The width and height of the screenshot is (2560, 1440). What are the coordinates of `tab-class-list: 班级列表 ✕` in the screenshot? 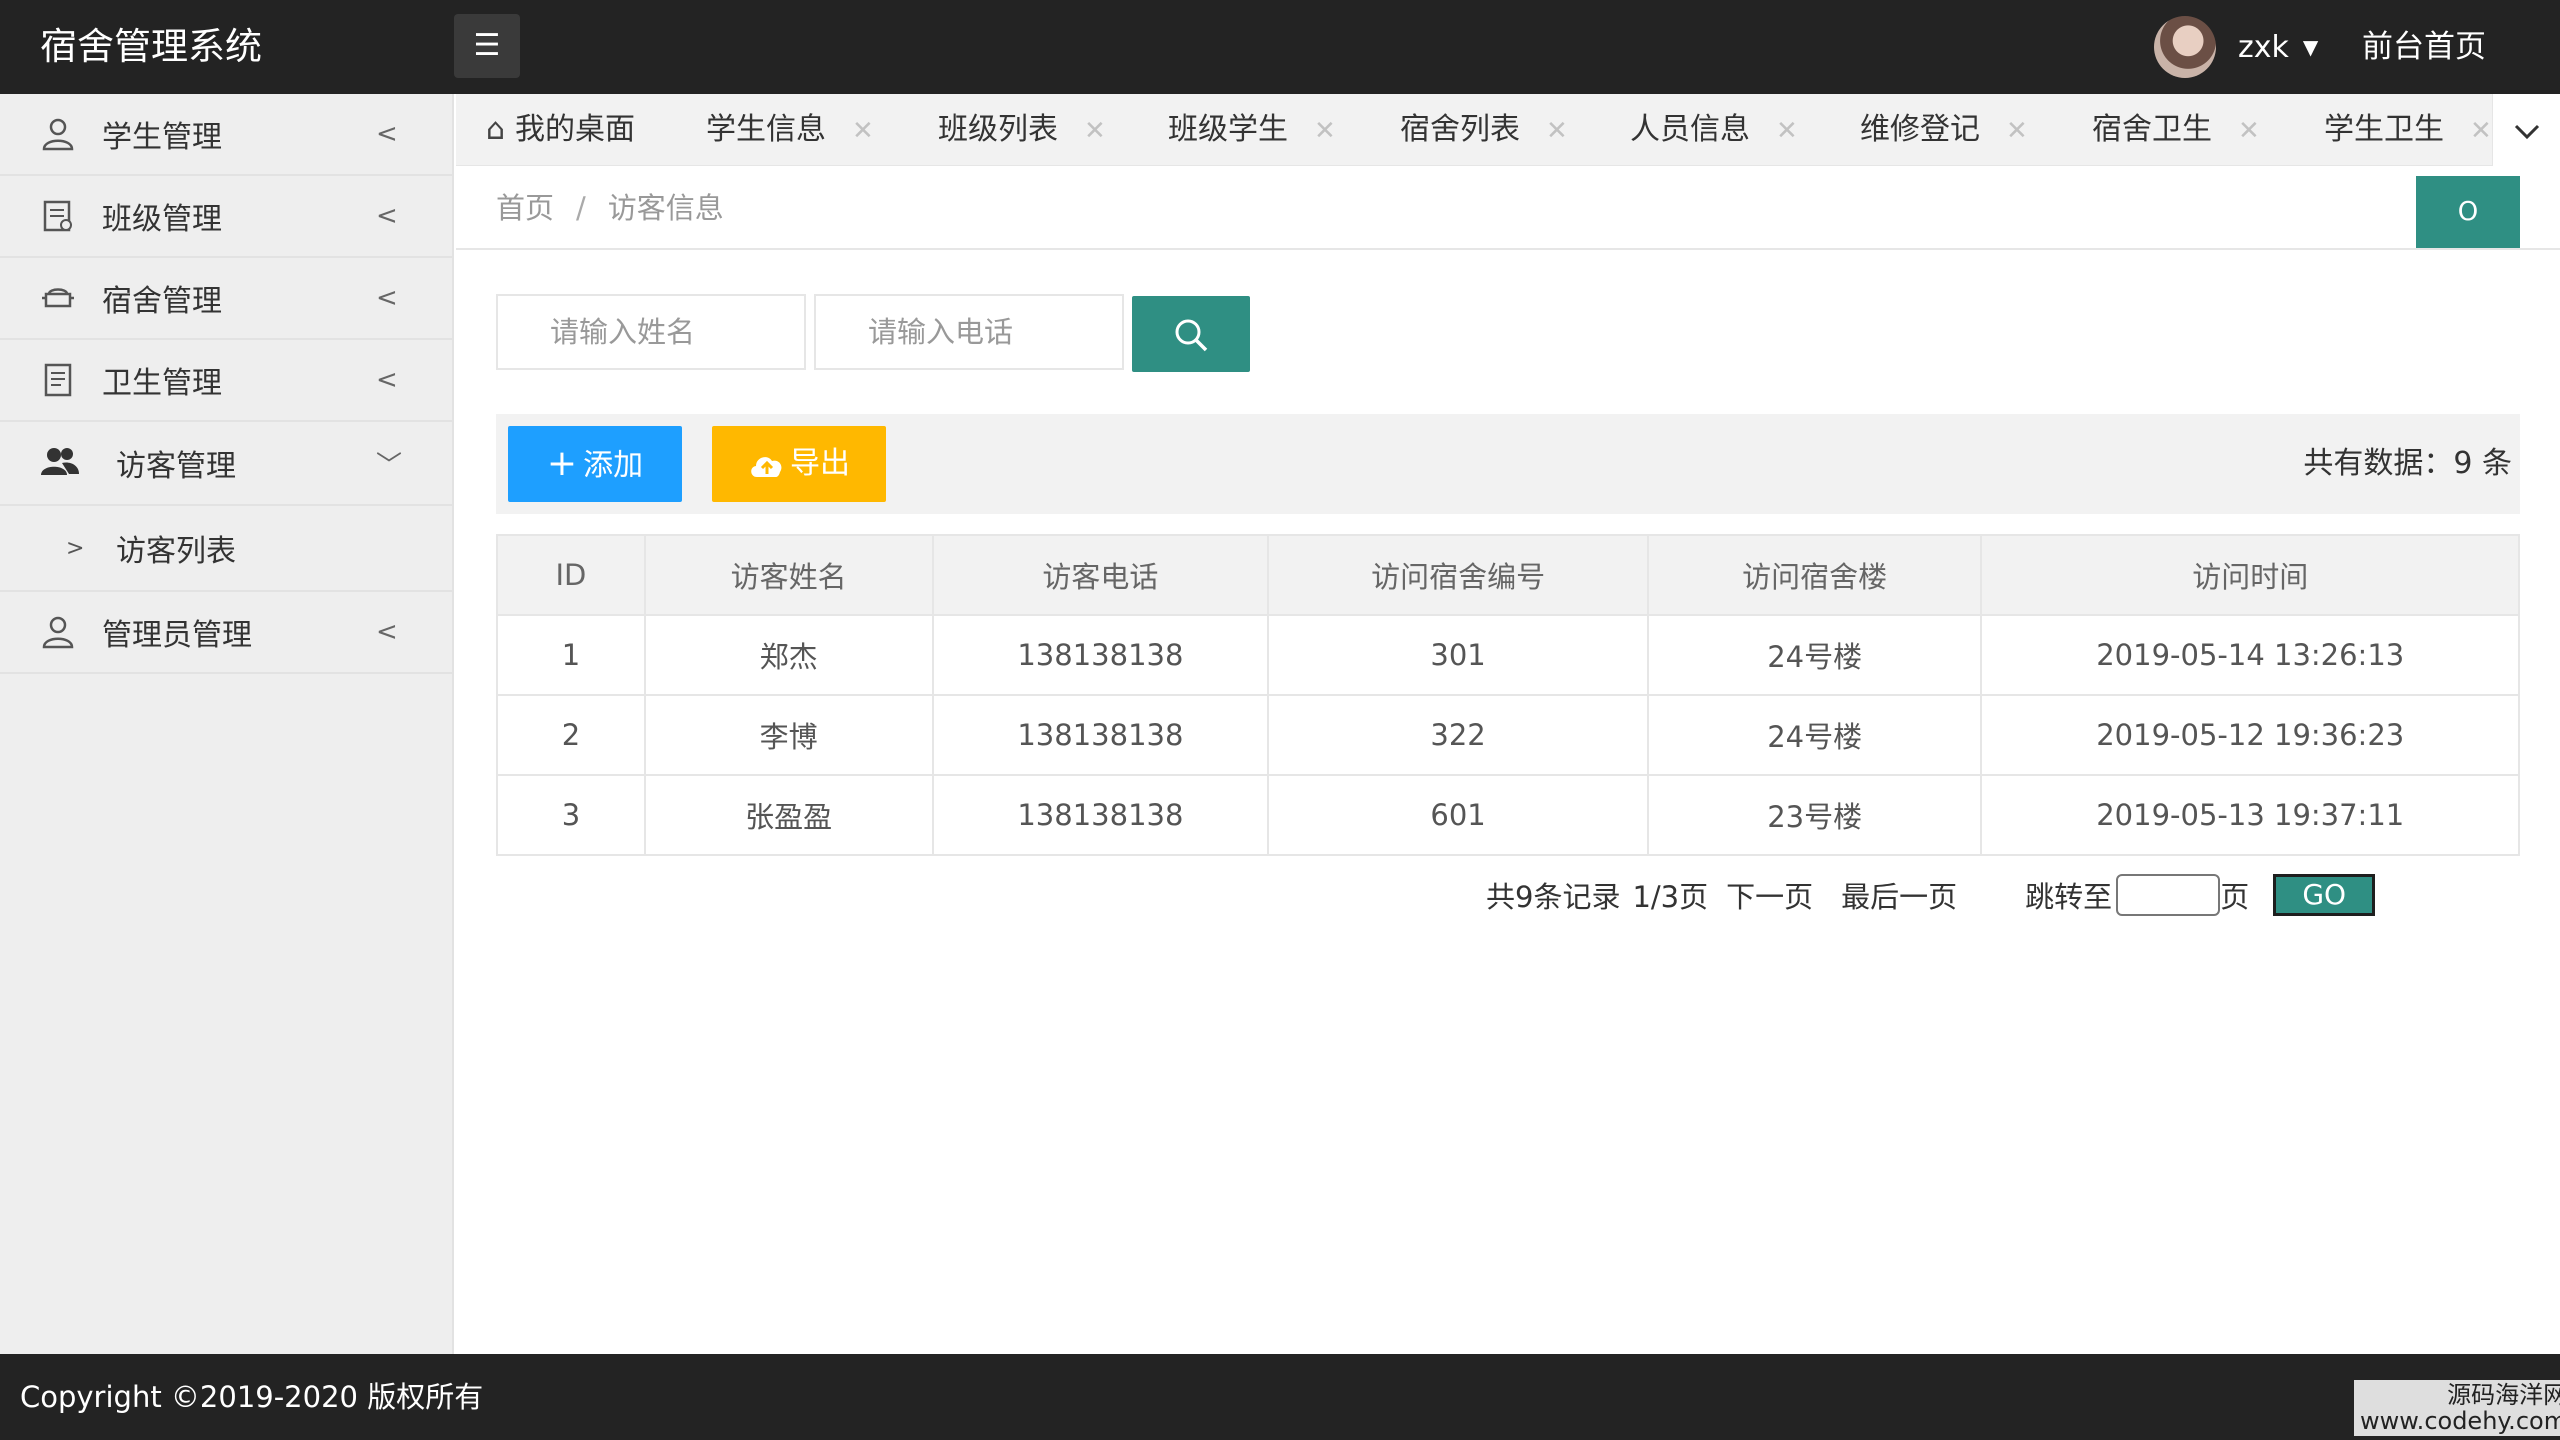 It's located at (1022, 130).